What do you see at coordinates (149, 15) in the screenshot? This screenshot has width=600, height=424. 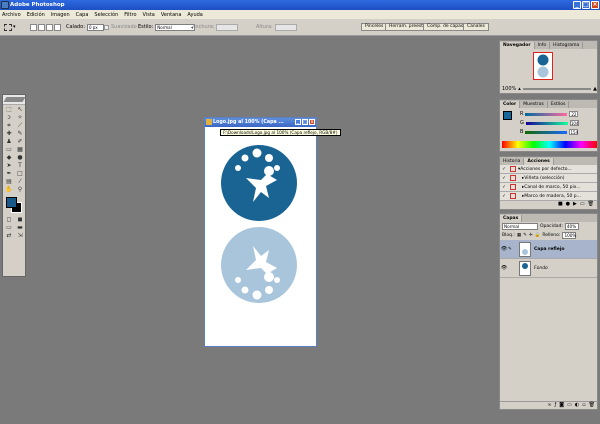 I see `menu-vista: Vista` at bounding box center [149, 15].